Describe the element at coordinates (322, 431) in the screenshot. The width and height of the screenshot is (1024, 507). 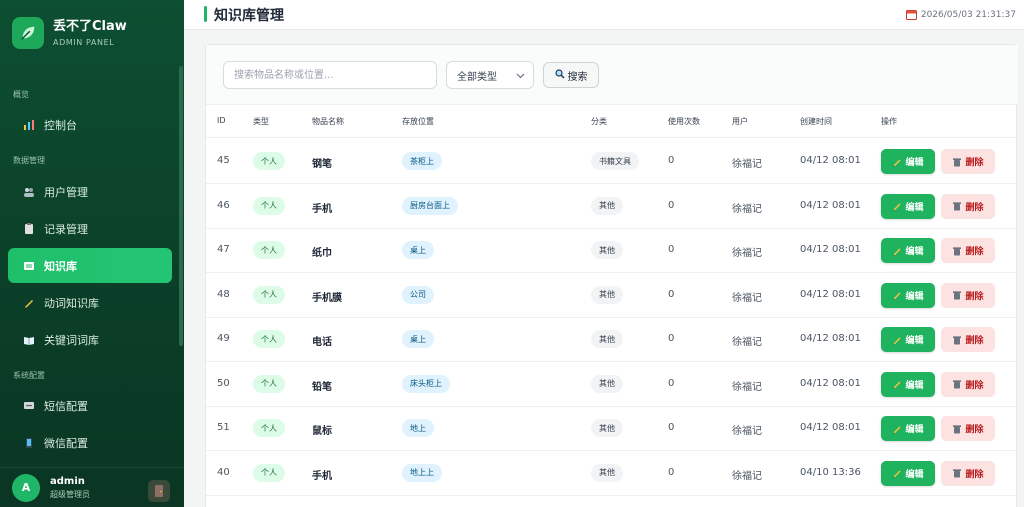
I see `cell-item-name: 鼠标` at that location.